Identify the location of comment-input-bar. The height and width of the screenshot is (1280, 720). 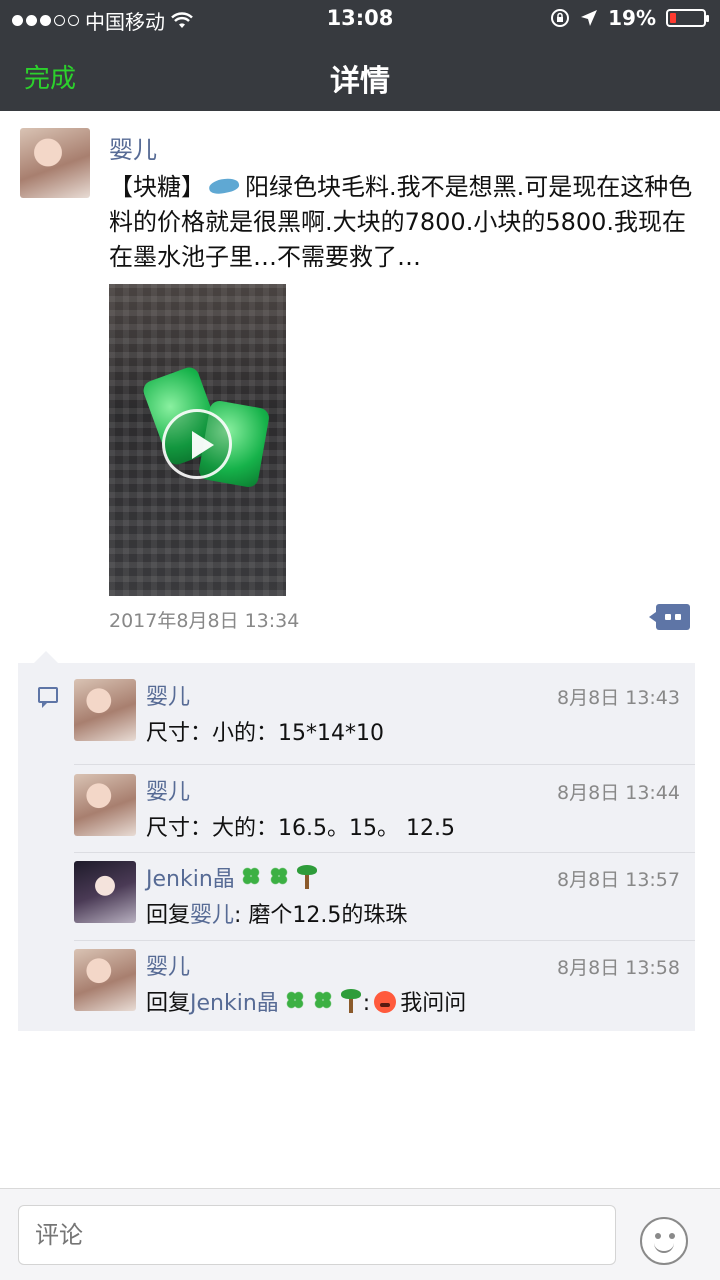
(360, 1234).